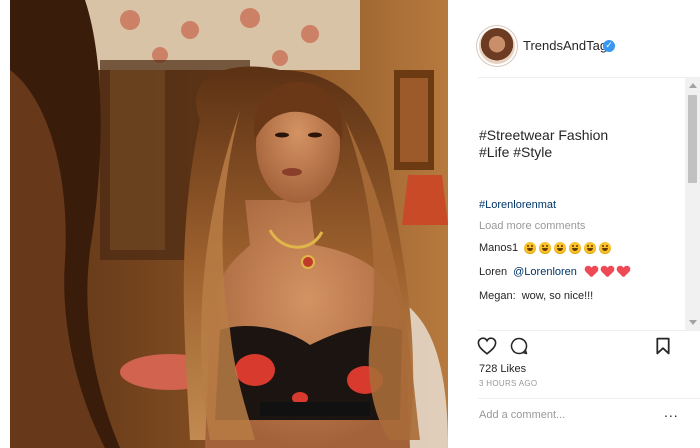 The width and height of the screenshot is (700, 448). Describe the element at coordinates (497, 296) in the screenshot. I see `comment-username: Megan:` at that location.